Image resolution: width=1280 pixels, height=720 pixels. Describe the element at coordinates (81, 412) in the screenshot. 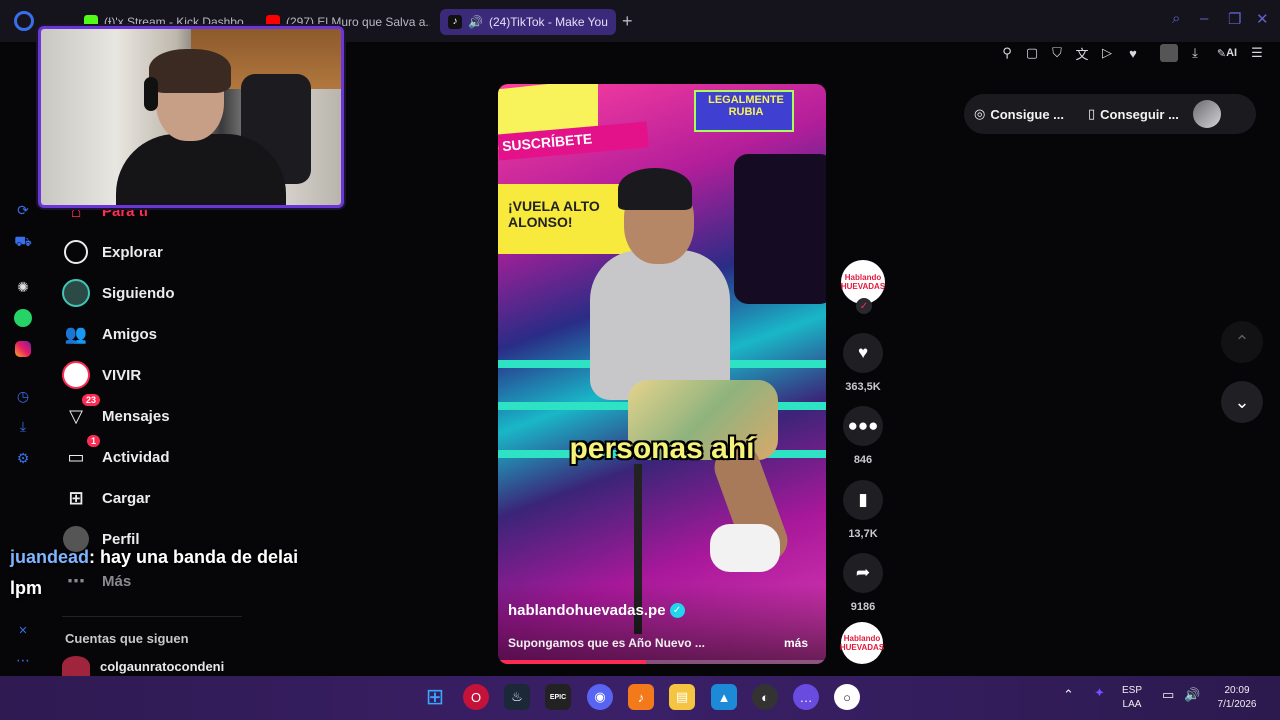

I see `messages-icon: ▽ 23` at that location.